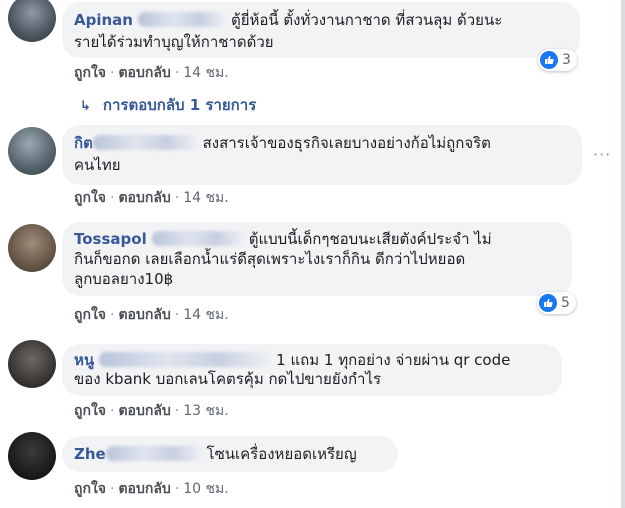  I want to click on name-text: Zhe, so click(90, 454).